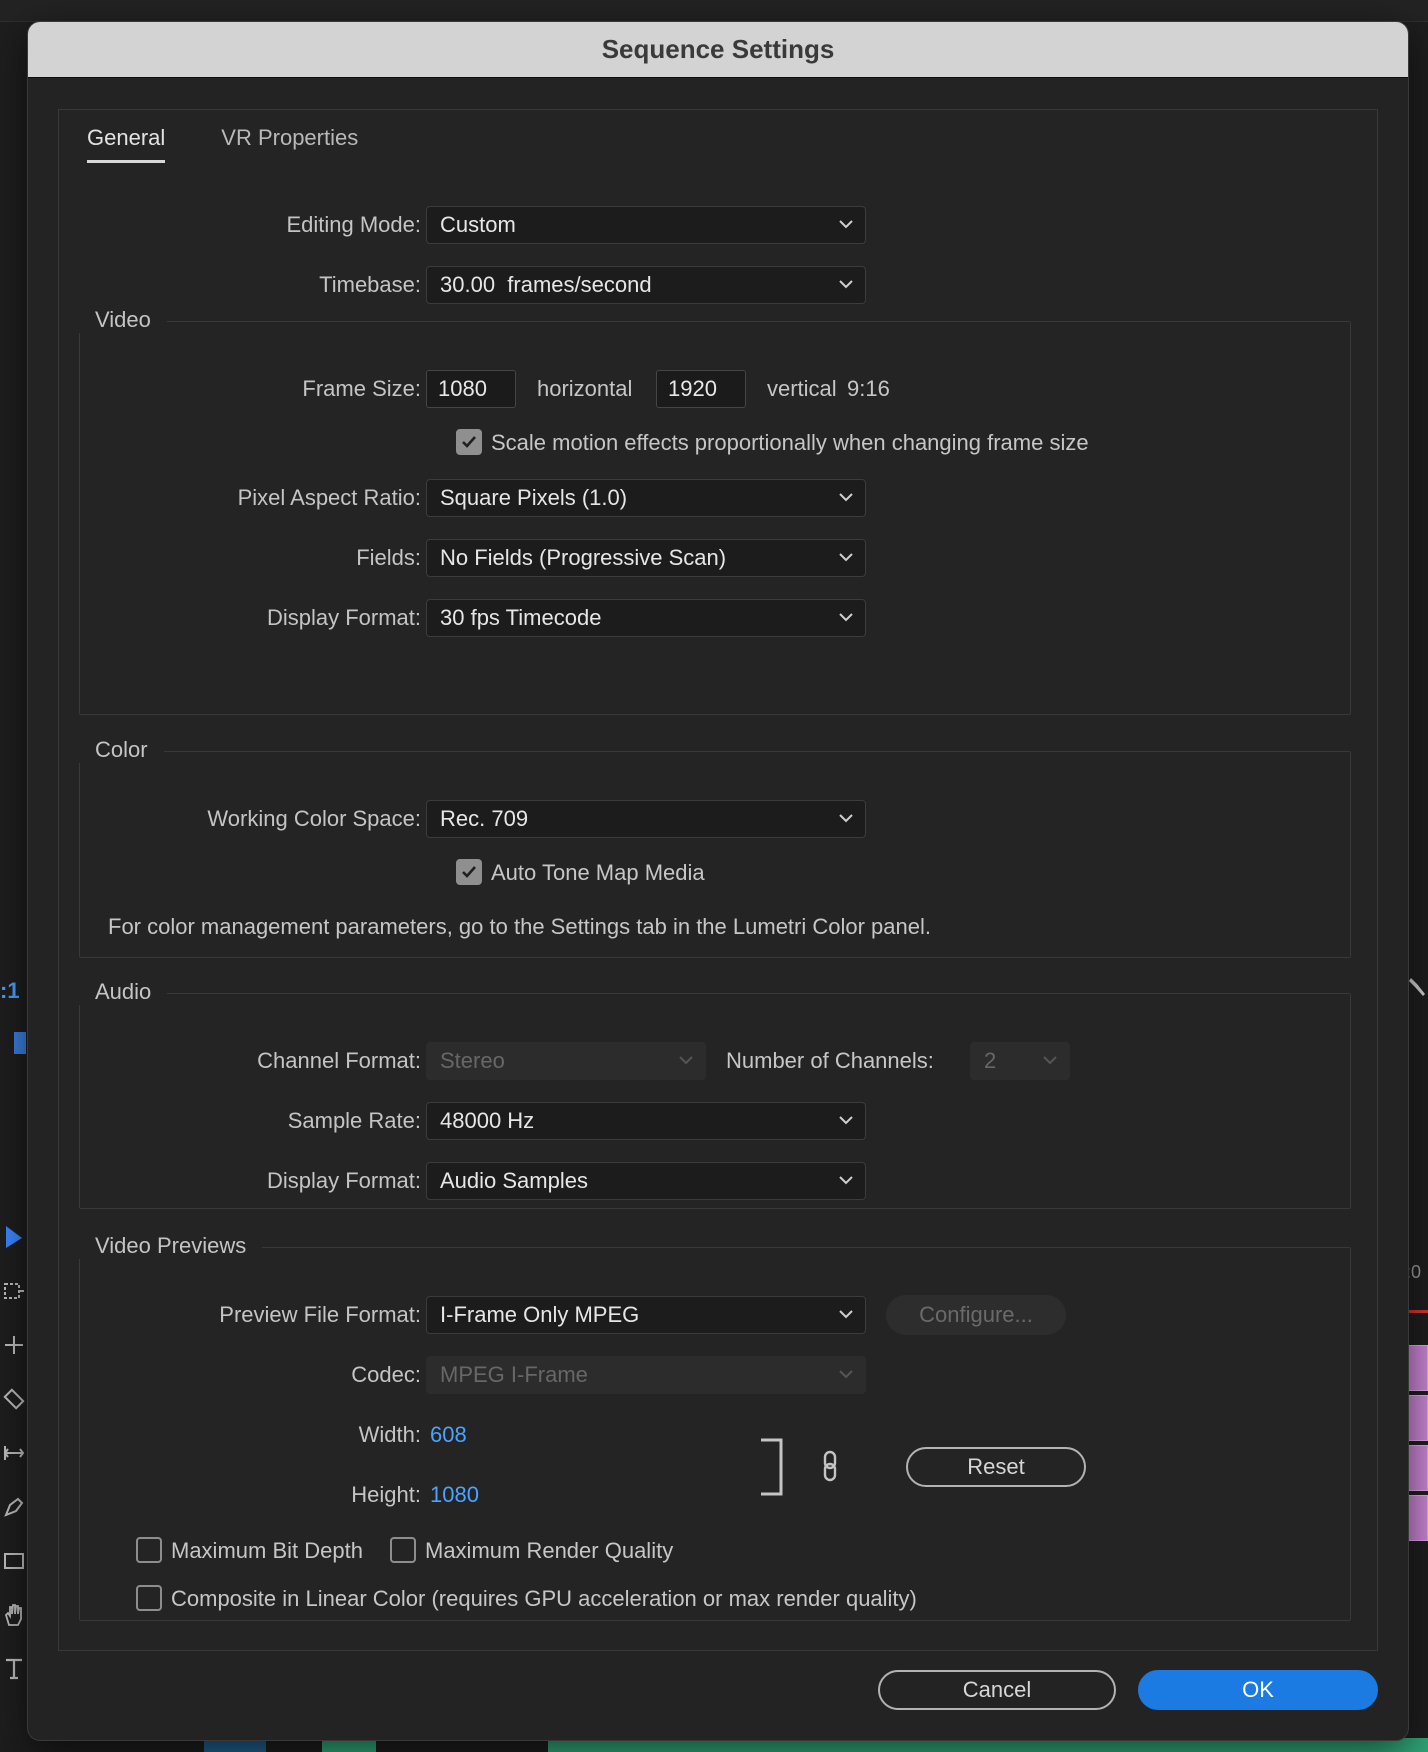 The image size is (1428, 1752). What do you see at coordinates (14, 1237) in the screenshot?
I see `selection-tool-icon` at bounding box center [14, 1237].